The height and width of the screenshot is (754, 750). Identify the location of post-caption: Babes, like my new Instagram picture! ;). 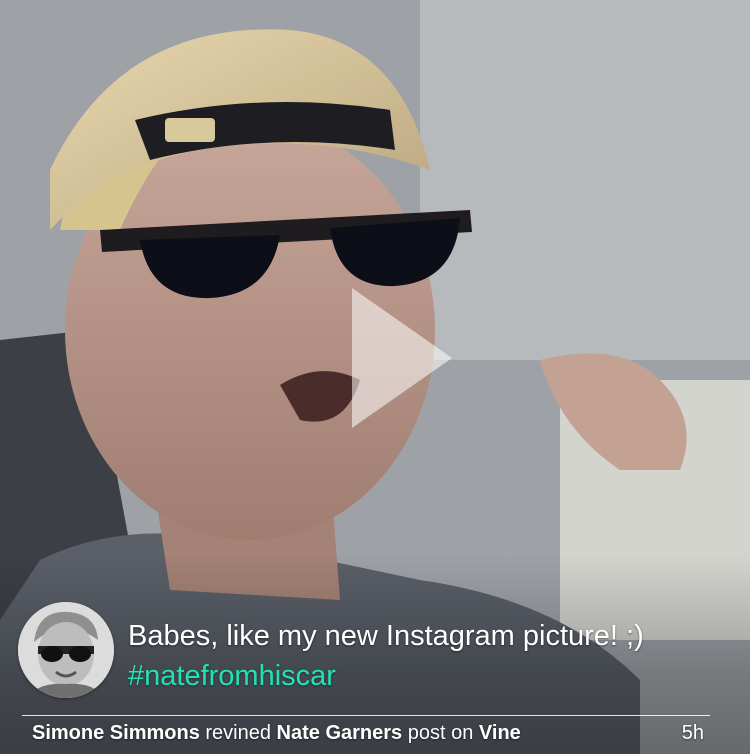
(386, 636).